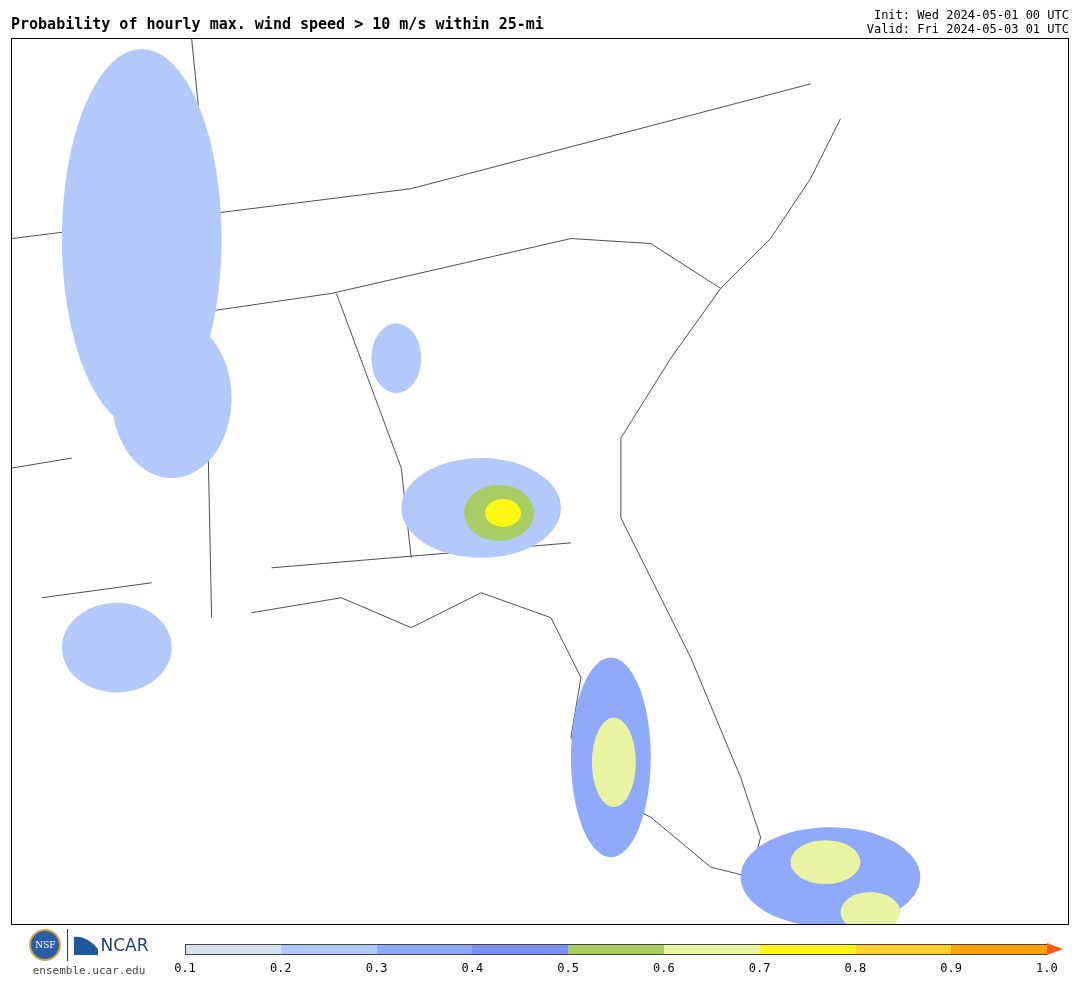 The image size is (1080, 988). I want to click on valid-time: Valid: Fri 2024-05-03 01 UTC, so click(967, 29).